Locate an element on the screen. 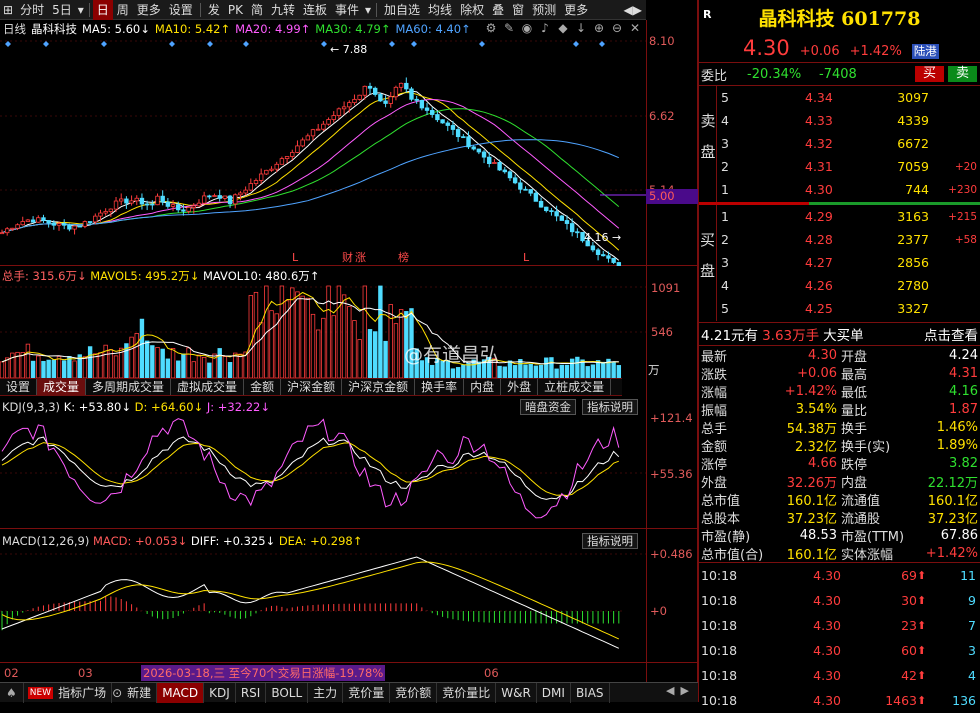  toolbar-item: 简 is located at coordinates (257, 10).